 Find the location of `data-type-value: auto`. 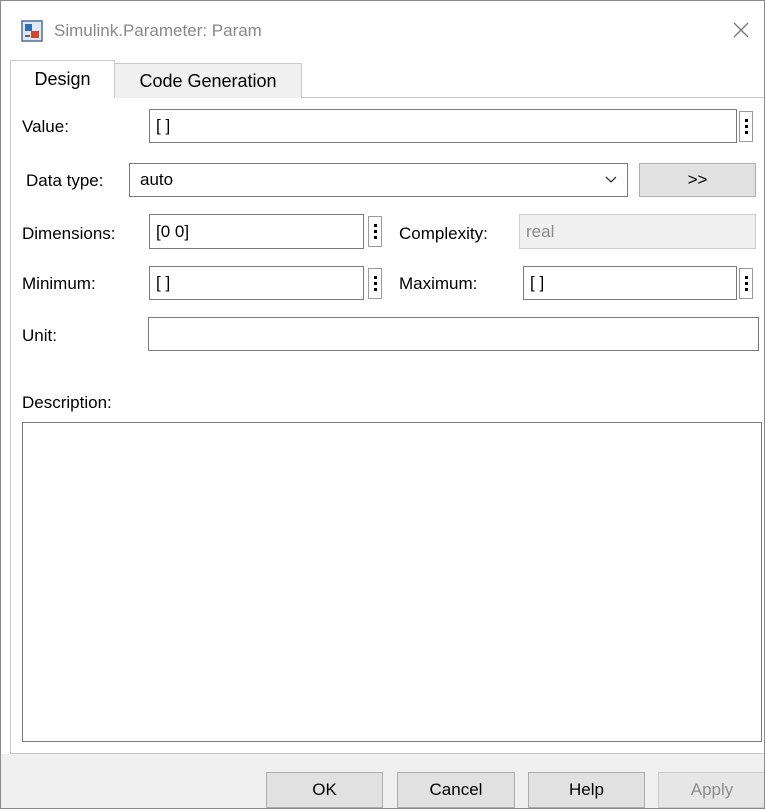

data-type-value: auto is located at coordinates (157, 179).